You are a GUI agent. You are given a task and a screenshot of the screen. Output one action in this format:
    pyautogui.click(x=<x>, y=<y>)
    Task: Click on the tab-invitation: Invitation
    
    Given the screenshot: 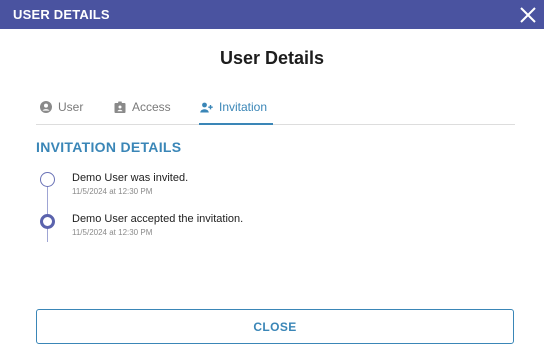 What is the action you would take?
    pyautogui.click(x=236, y=107)
    